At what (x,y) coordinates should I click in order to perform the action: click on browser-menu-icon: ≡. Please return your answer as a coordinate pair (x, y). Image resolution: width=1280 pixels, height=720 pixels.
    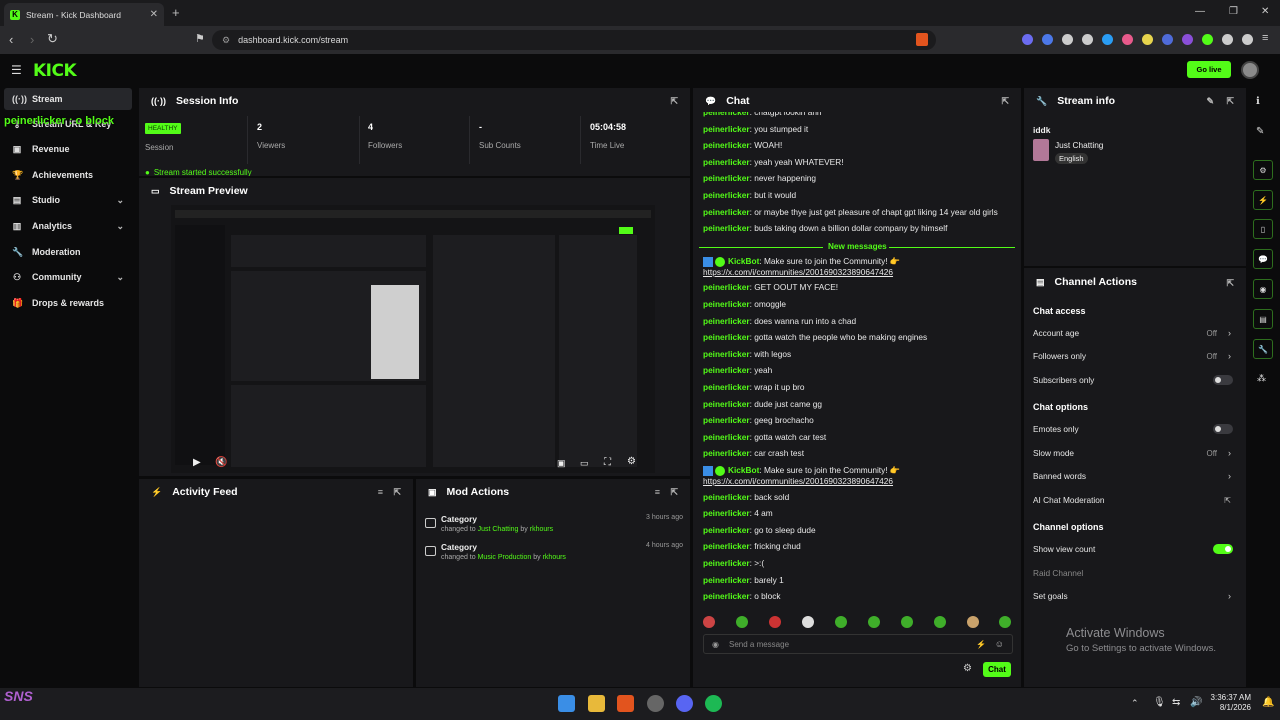
    Looking at the image, I should click on (1265, 38).